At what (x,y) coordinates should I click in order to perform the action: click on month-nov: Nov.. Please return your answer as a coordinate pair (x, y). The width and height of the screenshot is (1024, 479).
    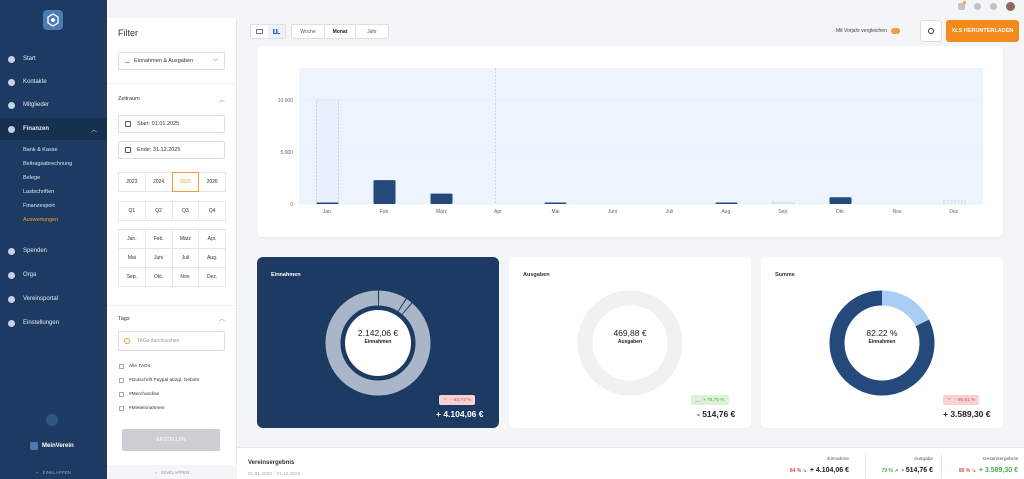
    Looking at the image, I should click on (185, 277).